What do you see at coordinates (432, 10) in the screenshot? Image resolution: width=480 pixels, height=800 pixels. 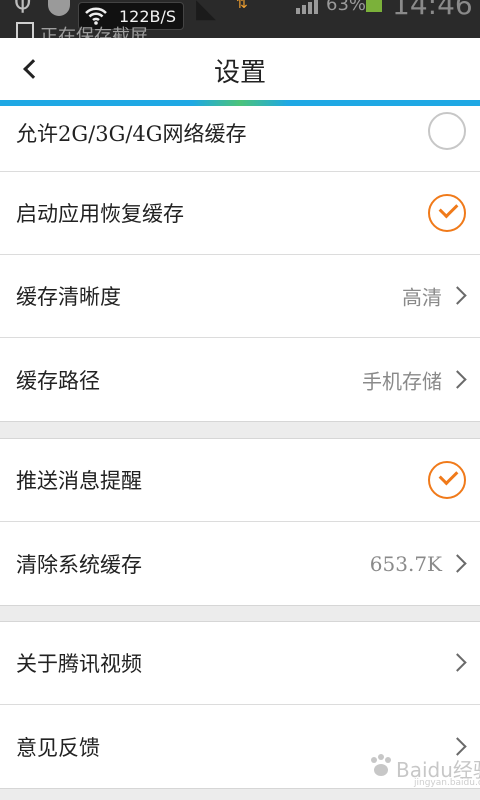 I see `clock: 14:46` at bounding box center [432, 10].